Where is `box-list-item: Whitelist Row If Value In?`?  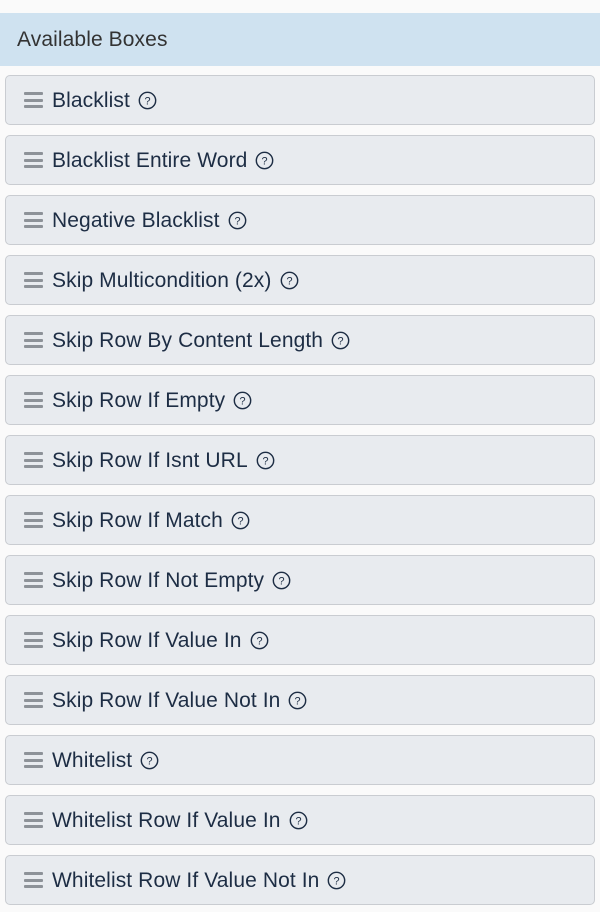
box-list-item: Whitelist Row If Value In? is located at coordinates (300, 820).